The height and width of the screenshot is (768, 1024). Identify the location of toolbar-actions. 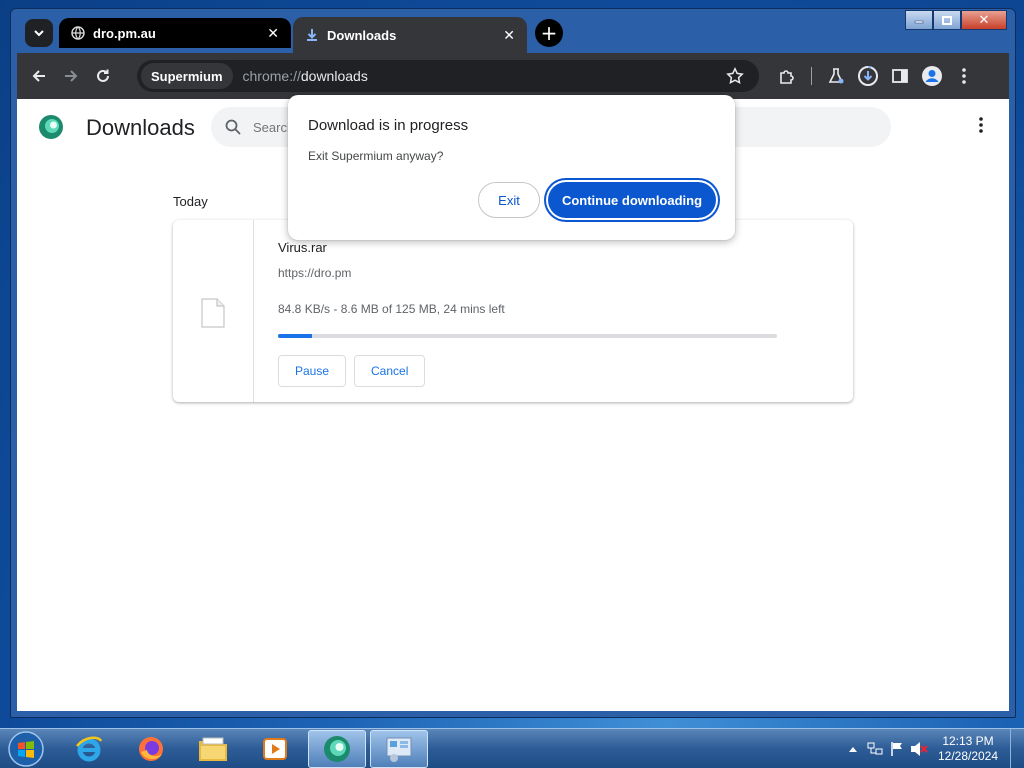
(875, 76).